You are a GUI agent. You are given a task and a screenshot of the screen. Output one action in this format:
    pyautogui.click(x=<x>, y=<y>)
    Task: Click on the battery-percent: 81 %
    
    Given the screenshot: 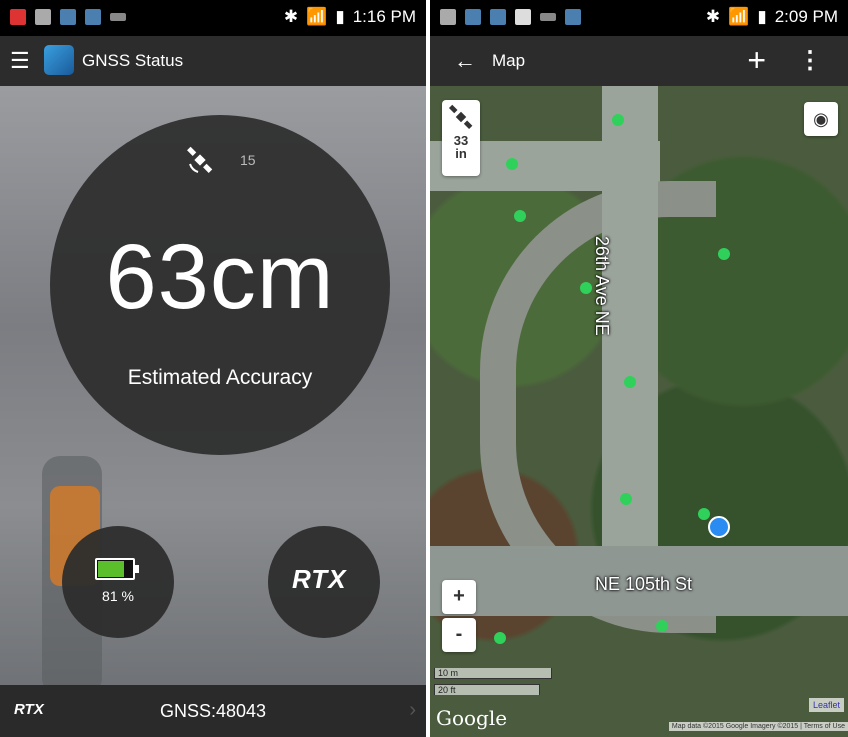 What is the action you would take?
    pyautogui.click(x=118, y=596)
    